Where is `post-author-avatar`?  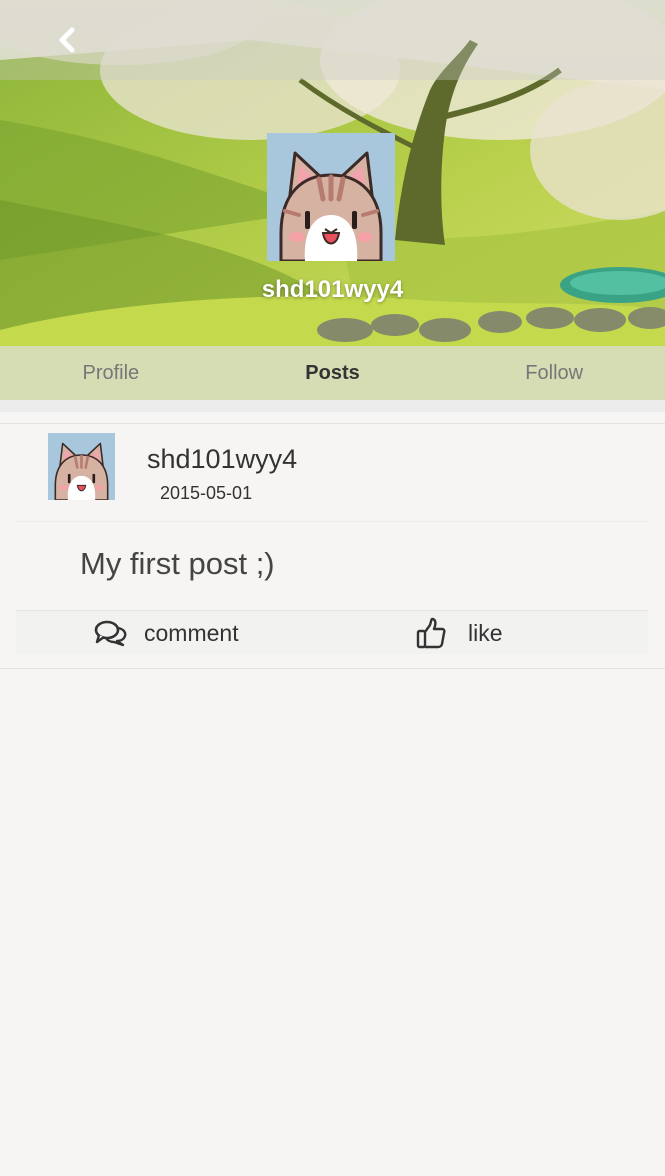 post-author-avatar is located at coordinates (81, 466).